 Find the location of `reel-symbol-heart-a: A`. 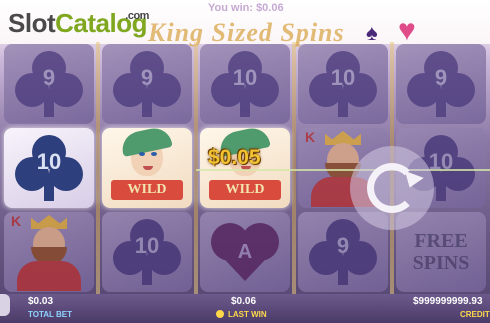

reel-symbol-heart-a: A is located at coordinates (245, 252).